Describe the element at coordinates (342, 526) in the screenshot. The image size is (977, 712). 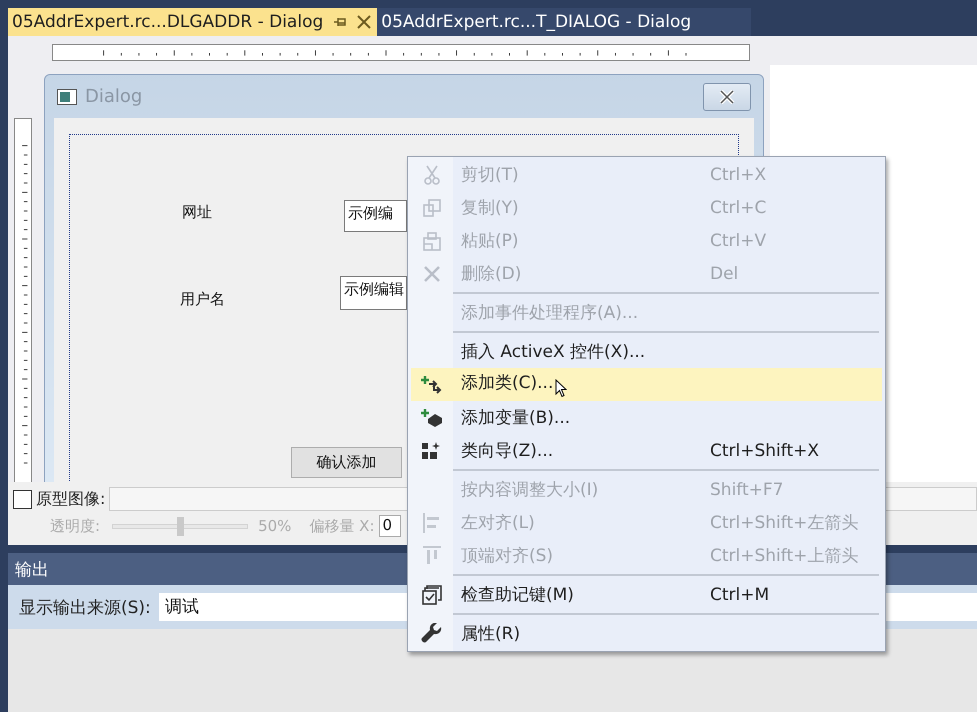
I see `offset-x-label: 偏移量 X:` at that location.